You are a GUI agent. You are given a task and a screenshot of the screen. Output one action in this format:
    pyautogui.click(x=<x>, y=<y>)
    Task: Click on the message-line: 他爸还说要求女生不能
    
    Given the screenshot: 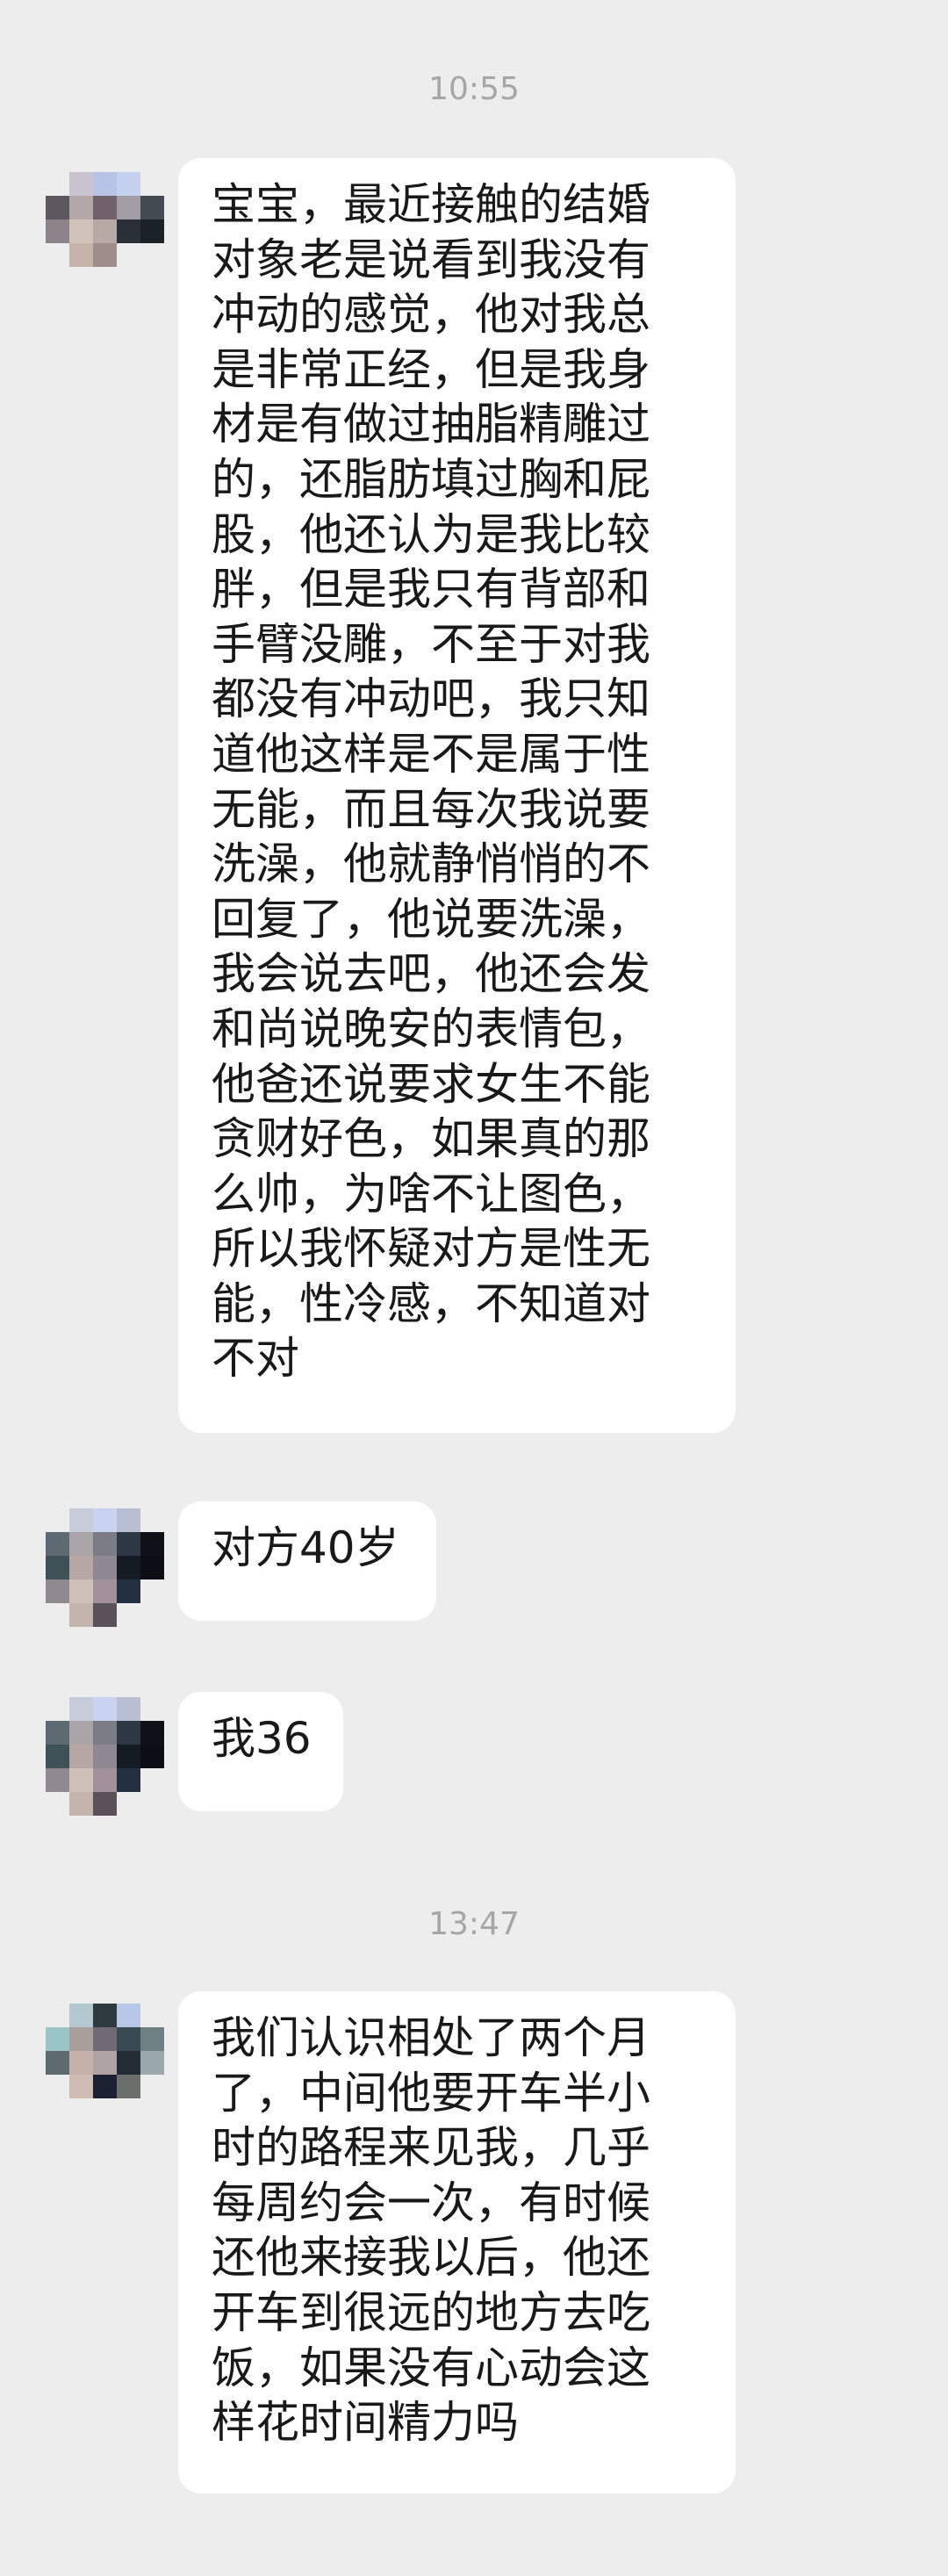 What is the action you would take?
    pyautogui.click(x=431, y=1084)
    